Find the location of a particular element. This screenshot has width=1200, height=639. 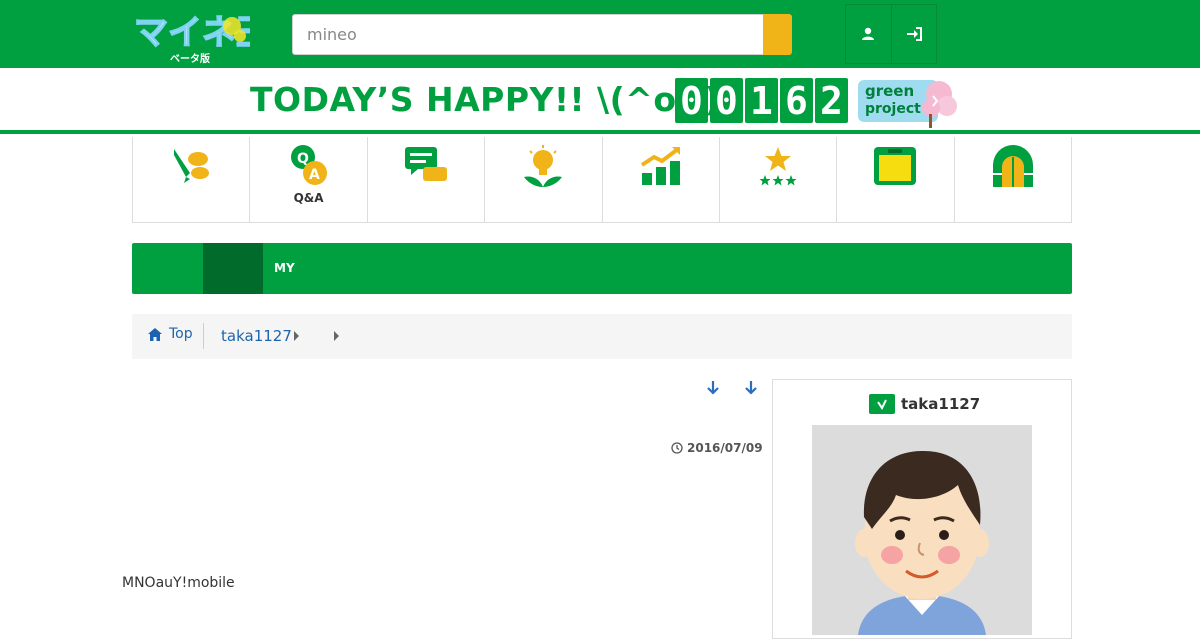

post-date: 2016/07/09 is located at coordinates (717, 448).